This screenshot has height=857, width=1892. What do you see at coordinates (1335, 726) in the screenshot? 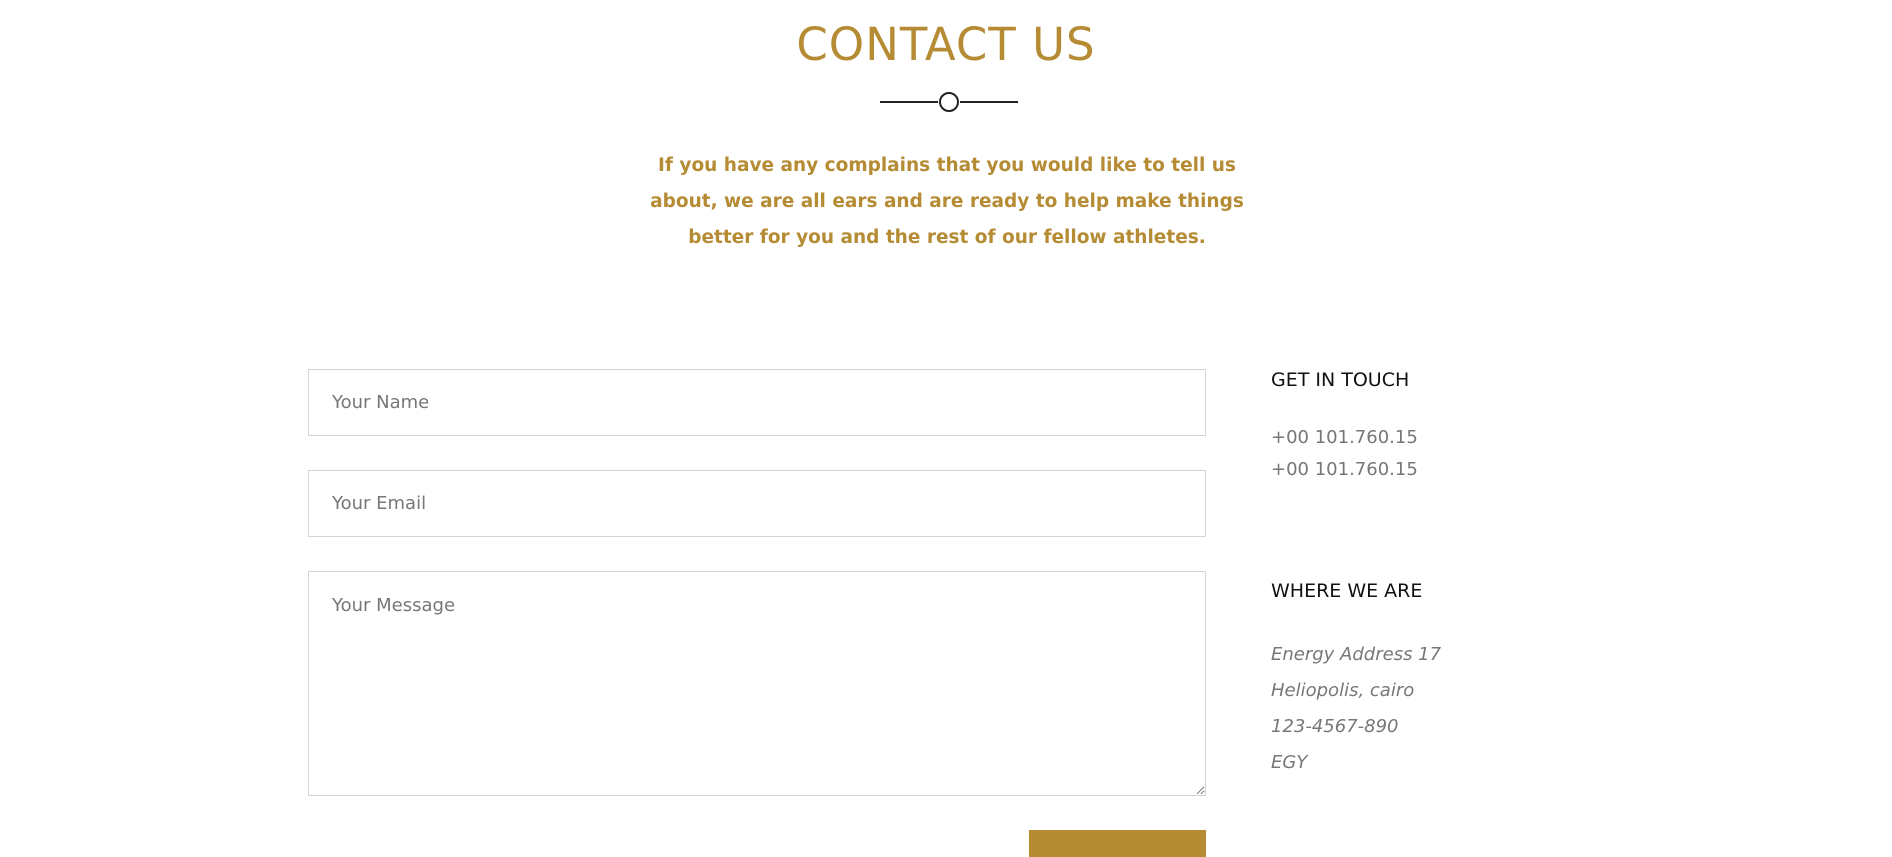
I see `address-line: 123-4567-890` at bounding box center [1335, 726].